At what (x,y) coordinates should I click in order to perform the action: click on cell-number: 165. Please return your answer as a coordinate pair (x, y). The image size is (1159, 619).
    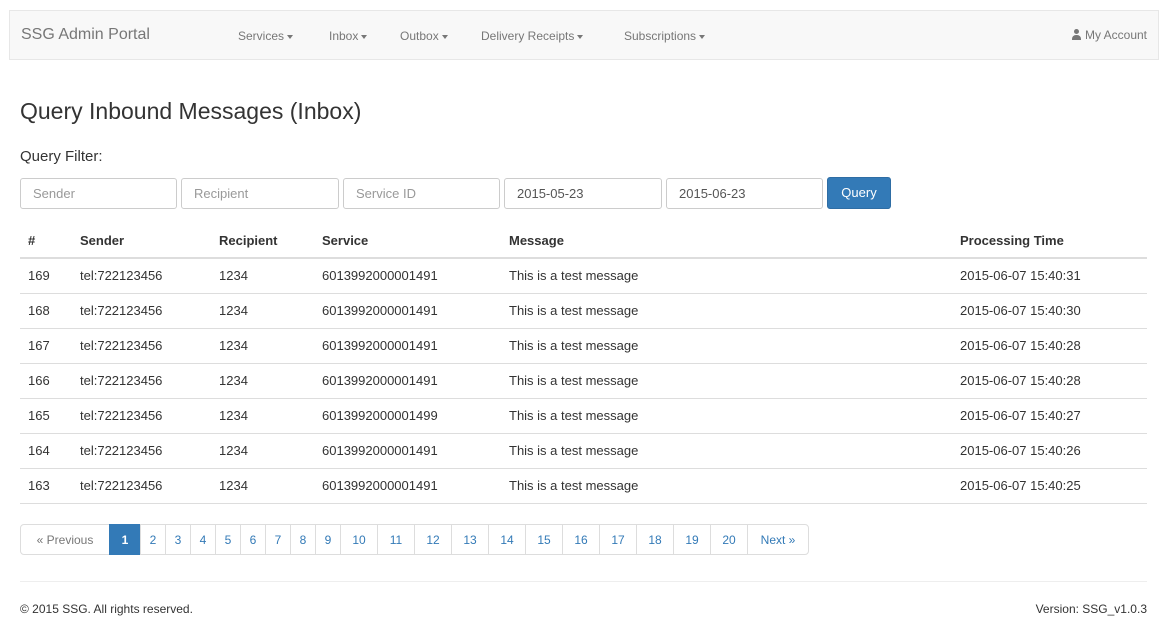
    Looking at the image, I should click on (39, 415).